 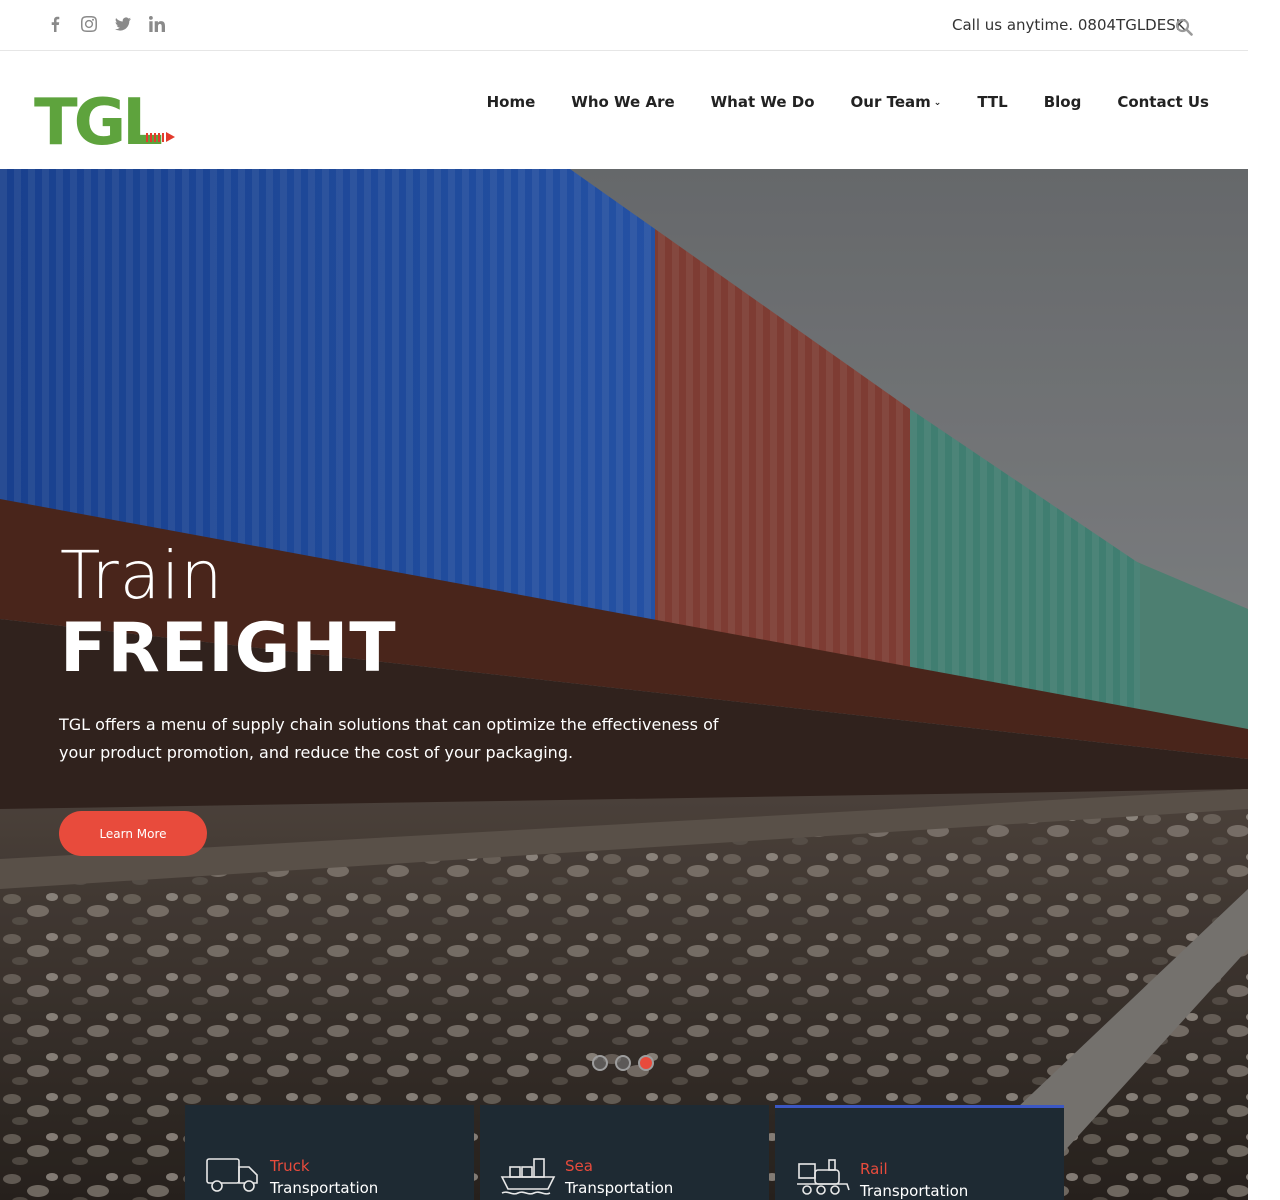 I want to click on nav-our-team: Our Team ⌄, so click(x=896, y=102).